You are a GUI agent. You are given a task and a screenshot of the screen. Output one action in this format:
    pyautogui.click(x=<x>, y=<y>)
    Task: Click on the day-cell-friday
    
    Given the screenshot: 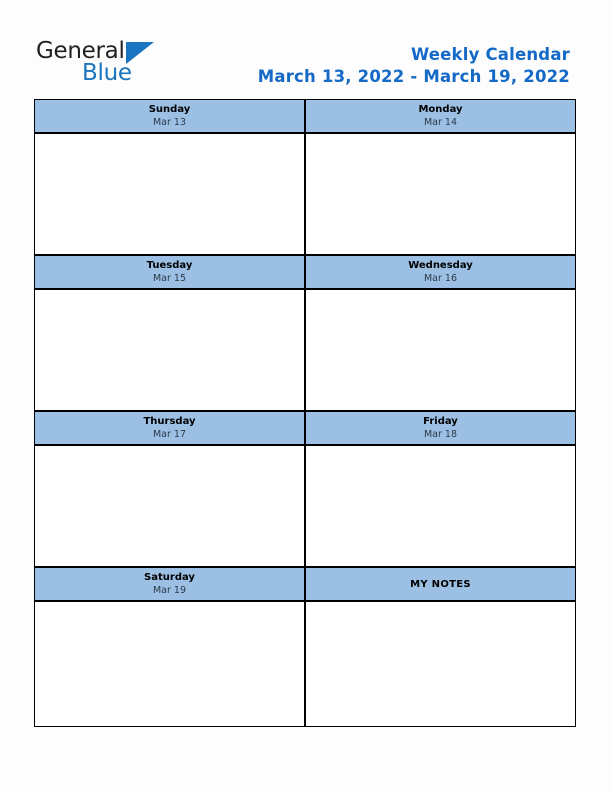 What is the action you would take?
    pyautogui.click(x=440, y=506)
    